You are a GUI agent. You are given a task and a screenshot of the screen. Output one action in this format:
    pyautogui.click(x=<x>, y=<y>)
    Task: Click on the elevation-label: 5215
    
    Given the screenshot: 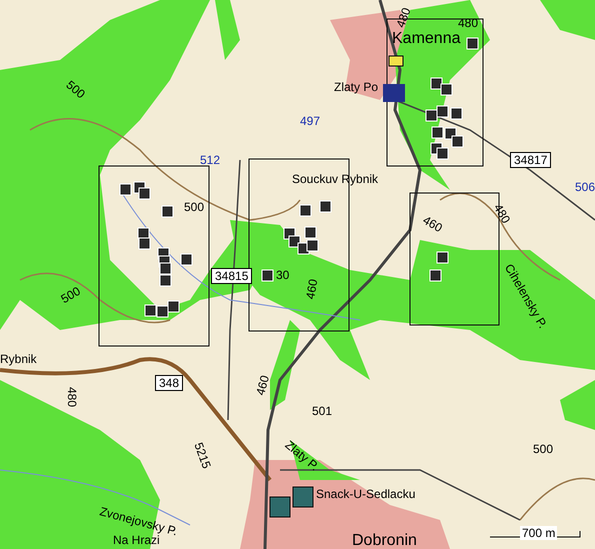 What is the action you would take?
    pyautogui.click(x=202, y=455)
    